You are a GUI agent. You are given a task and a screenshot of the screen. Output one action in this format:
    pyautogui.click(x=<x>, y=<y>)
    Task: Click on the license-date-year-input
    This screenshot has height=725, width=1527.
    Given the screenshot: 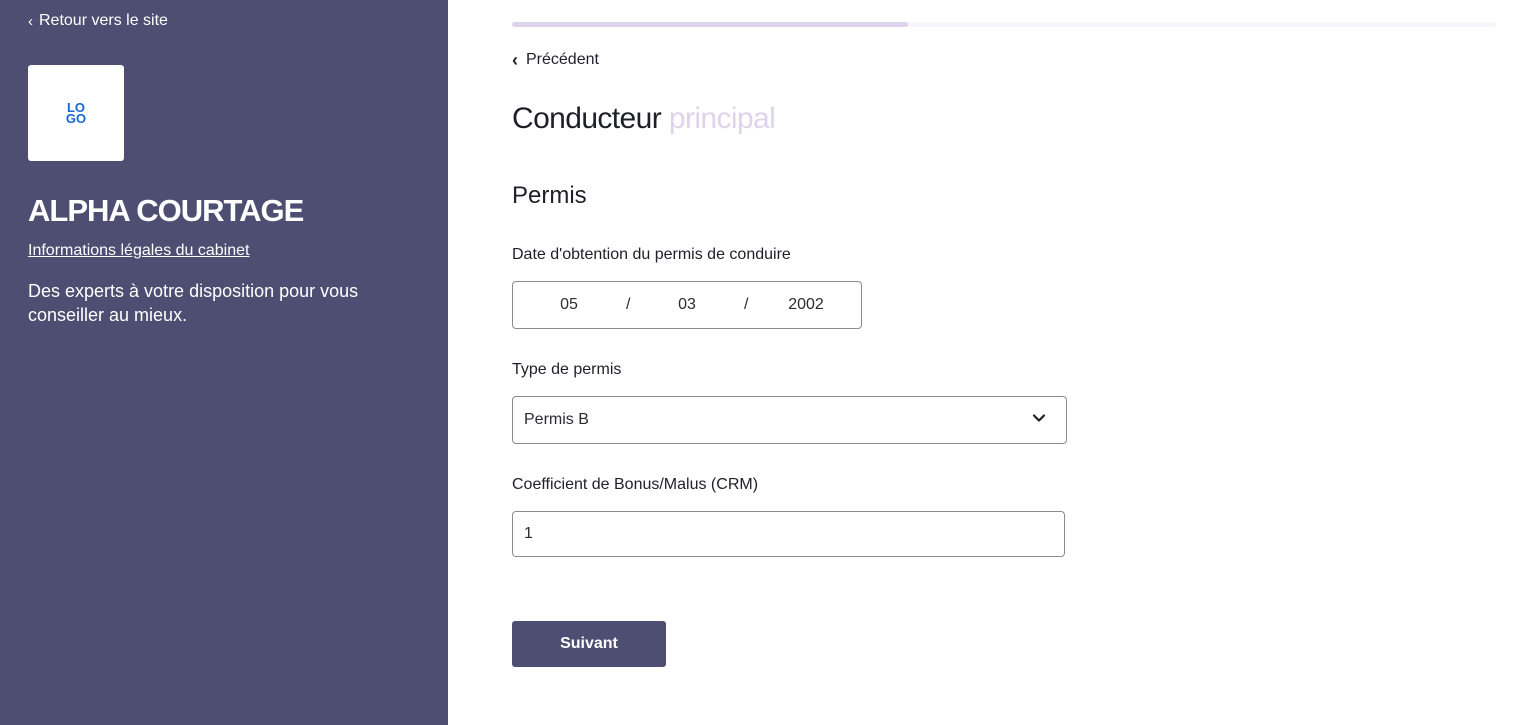 What is the action you would take?
    pyautogui.click(x=806, y=305)
    